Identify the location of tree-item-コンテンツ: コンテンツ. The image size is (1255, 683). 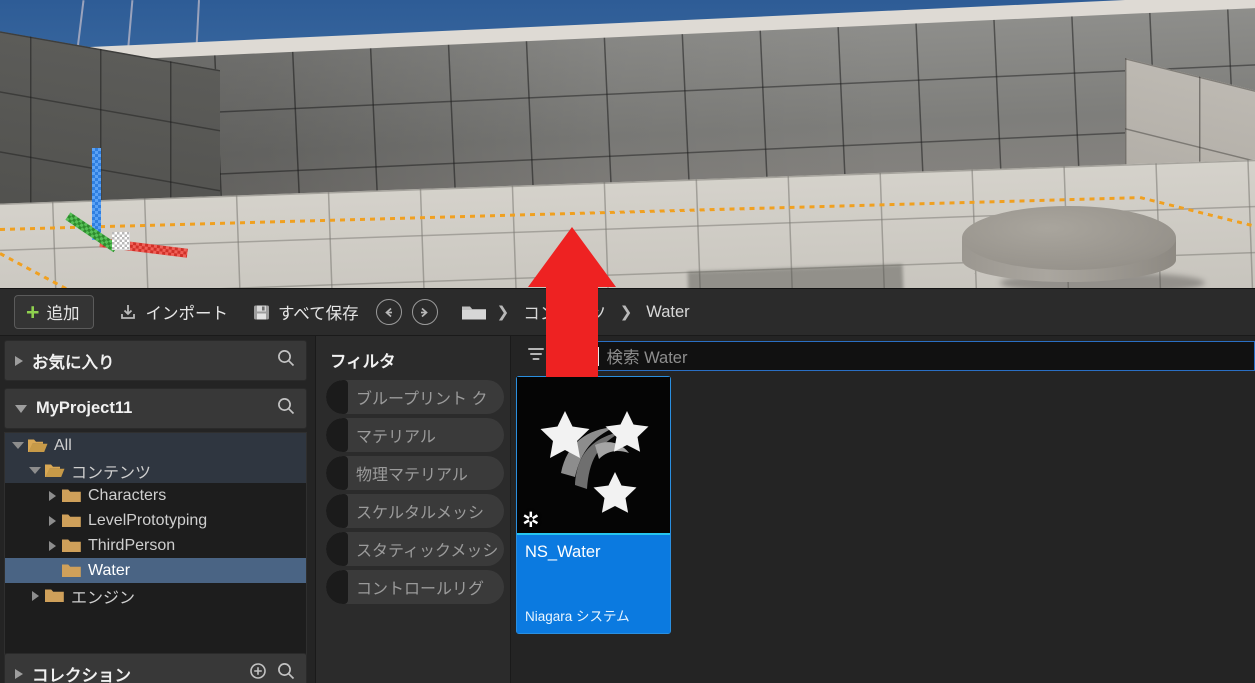
(155, 470).